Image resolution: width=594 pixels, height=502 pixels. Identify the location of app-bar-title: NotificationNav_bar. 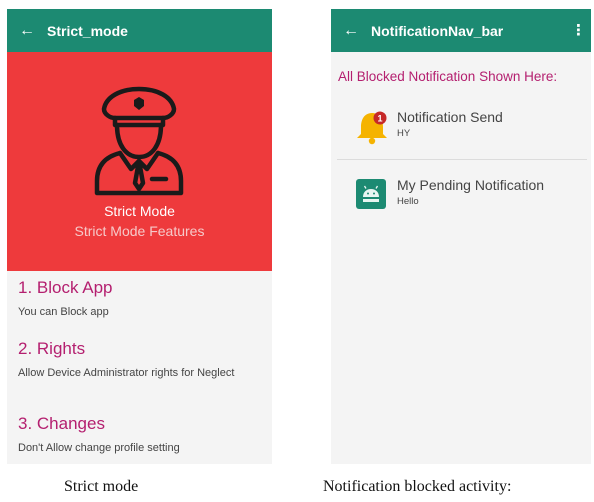
(437, 30).